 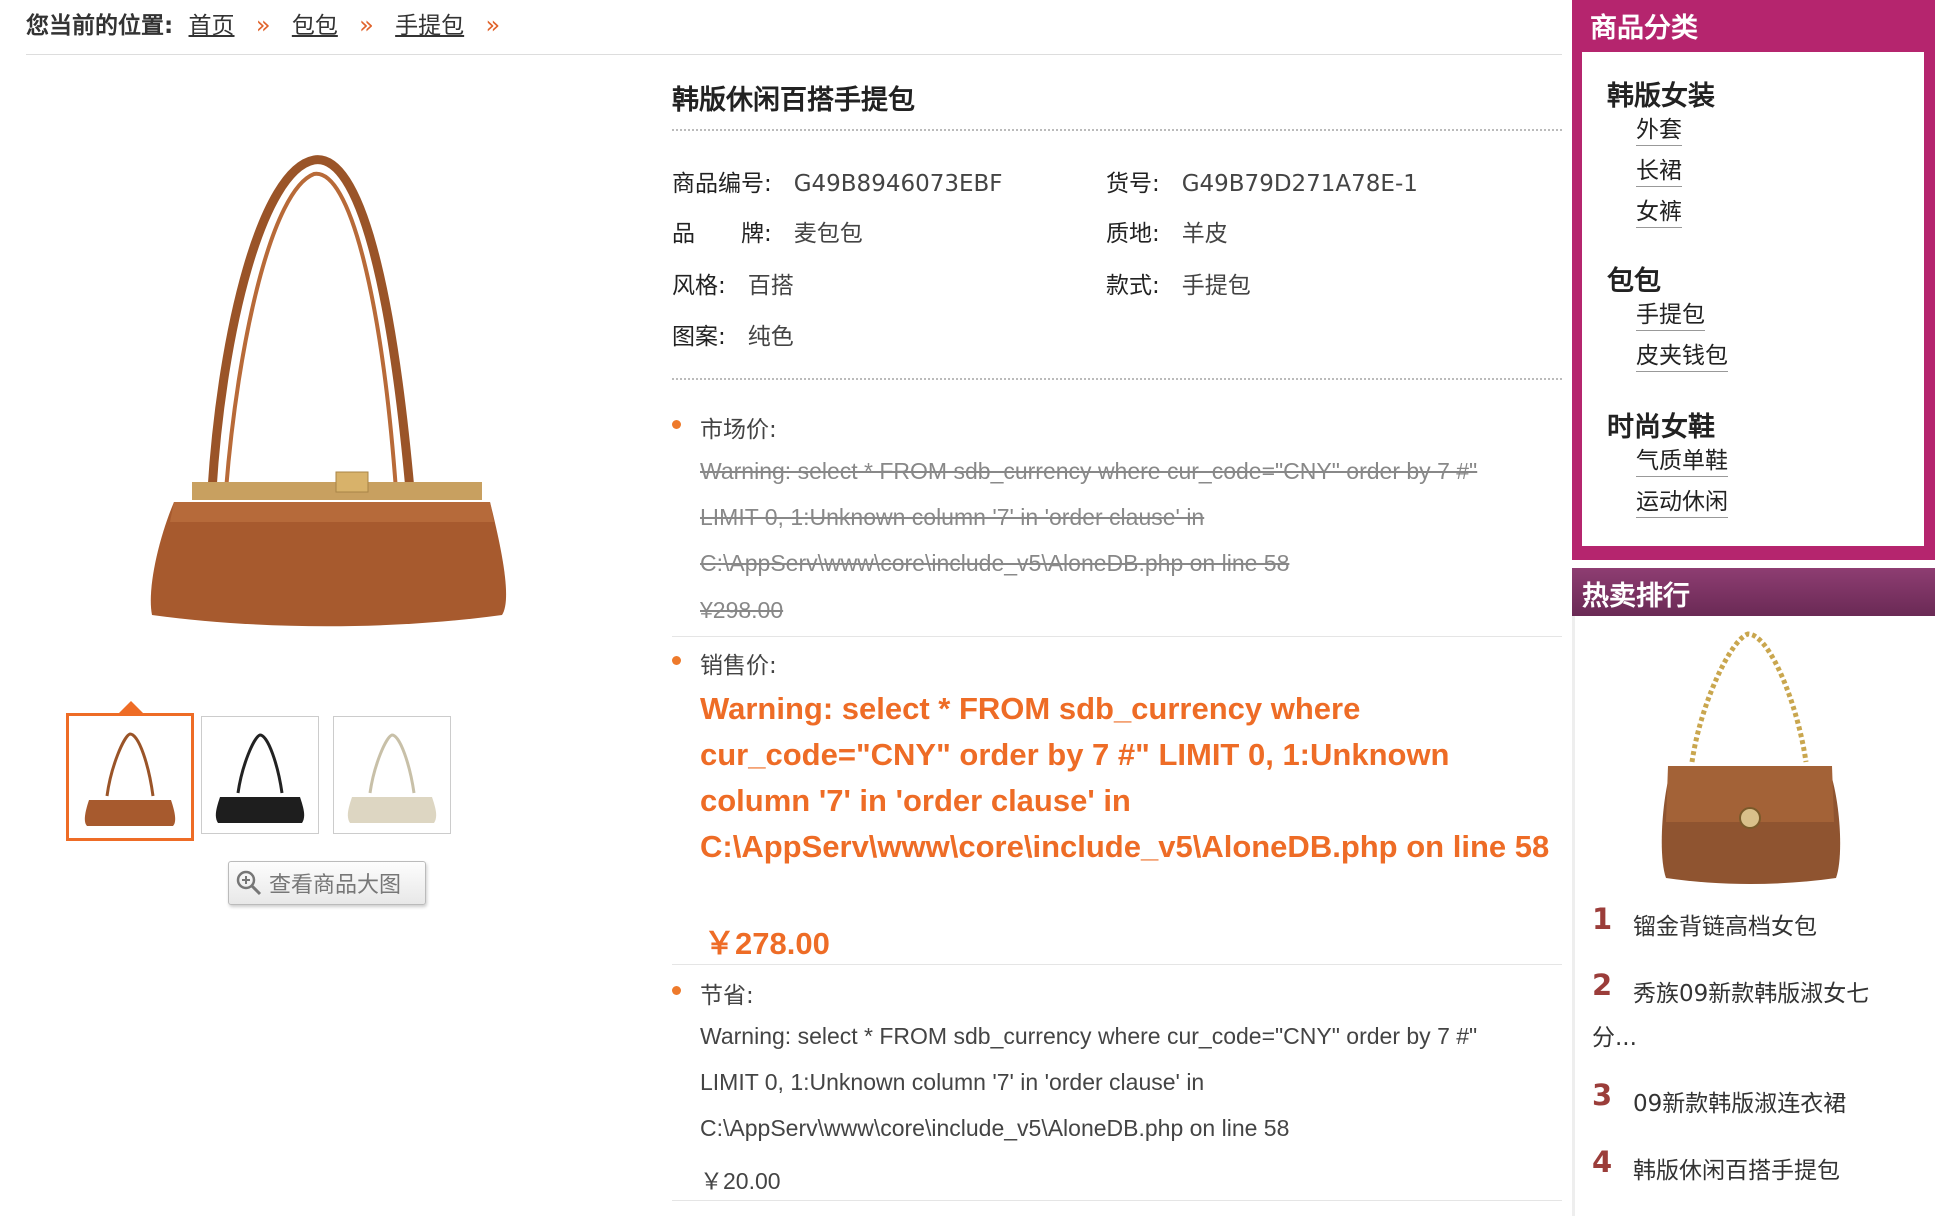 What do you see at coordinates (335, 885) in the screenshot?
I see `view-large-image-label: 查看商品大图` at bounding box center [335, 885].